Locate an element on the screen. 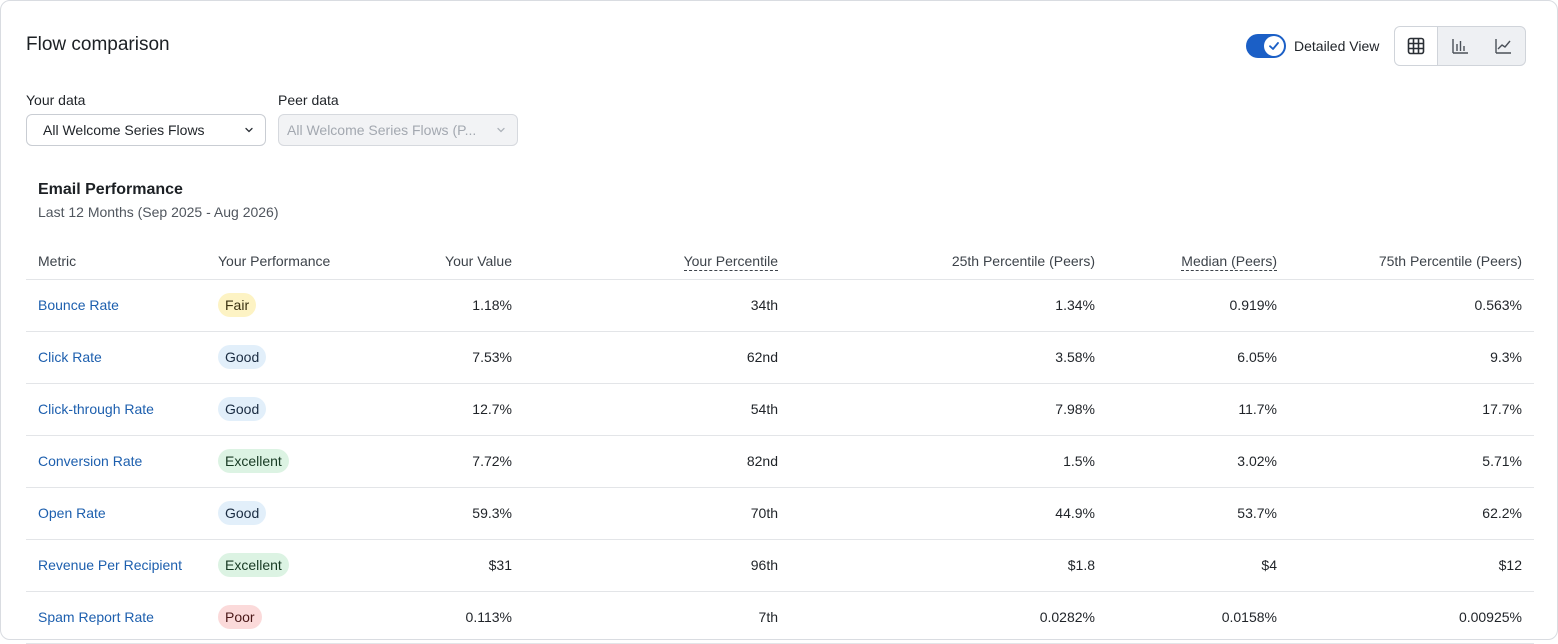 This screenshot has width=1558, height=644. performance-badge: Fair is located at coordinates (237, 305).